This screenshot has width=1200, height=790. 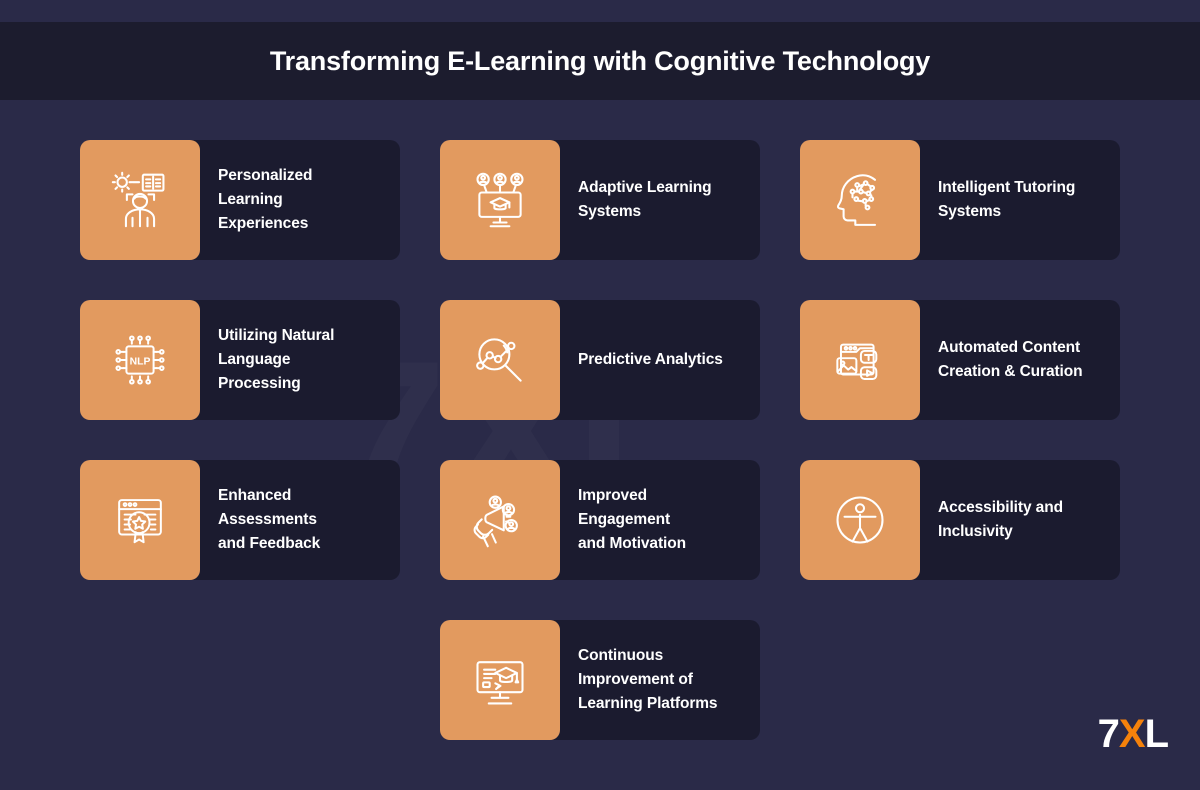 I want to click on brand-logo: 7XL, so click(x=1133, y=734).